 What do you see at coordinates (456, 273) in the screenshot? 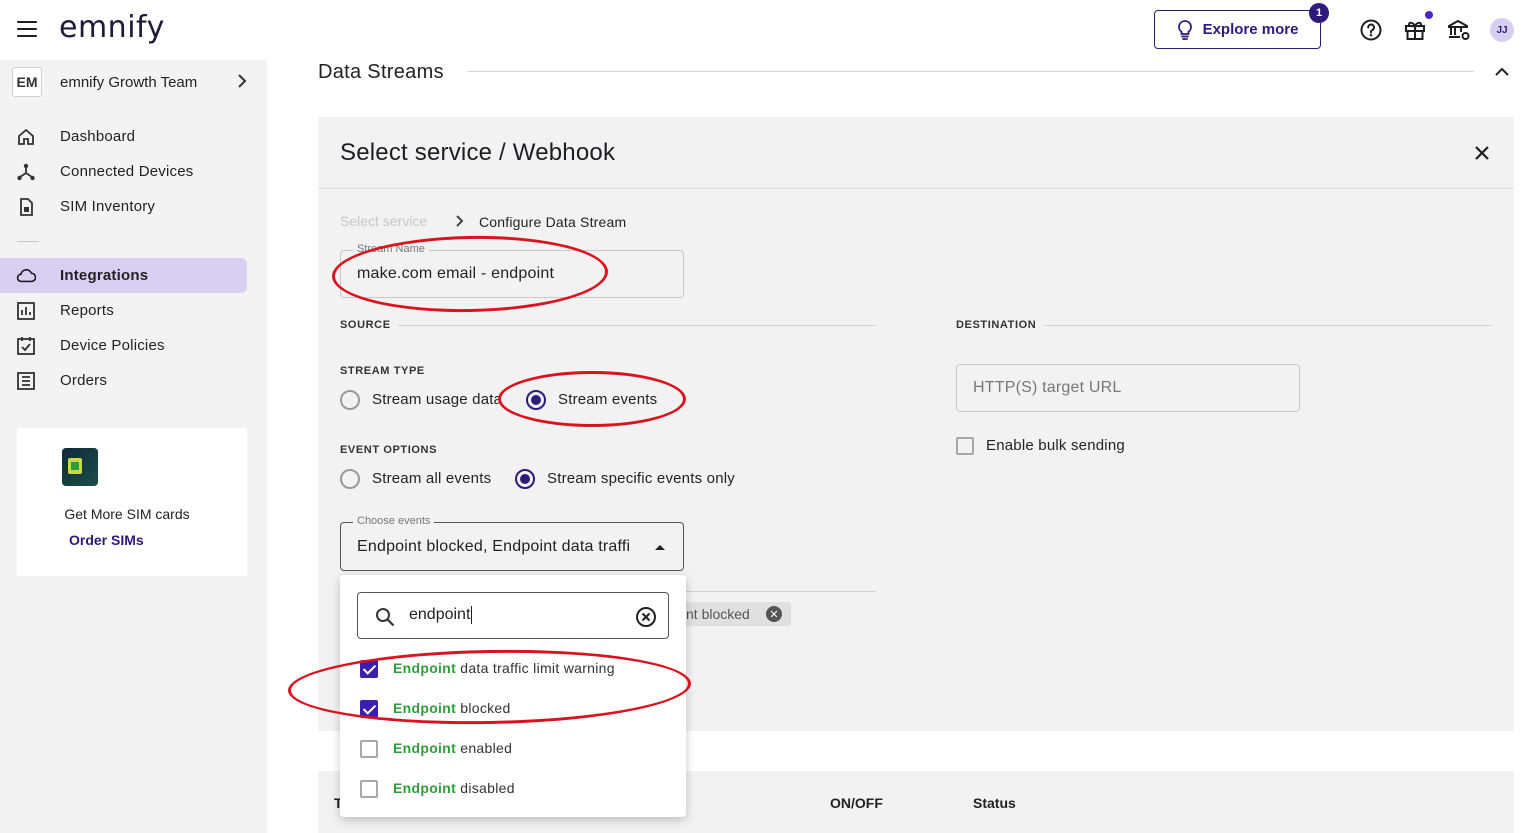
I see `stream-name-value: make.com email - endpoint` at bounding box center [456, 273].